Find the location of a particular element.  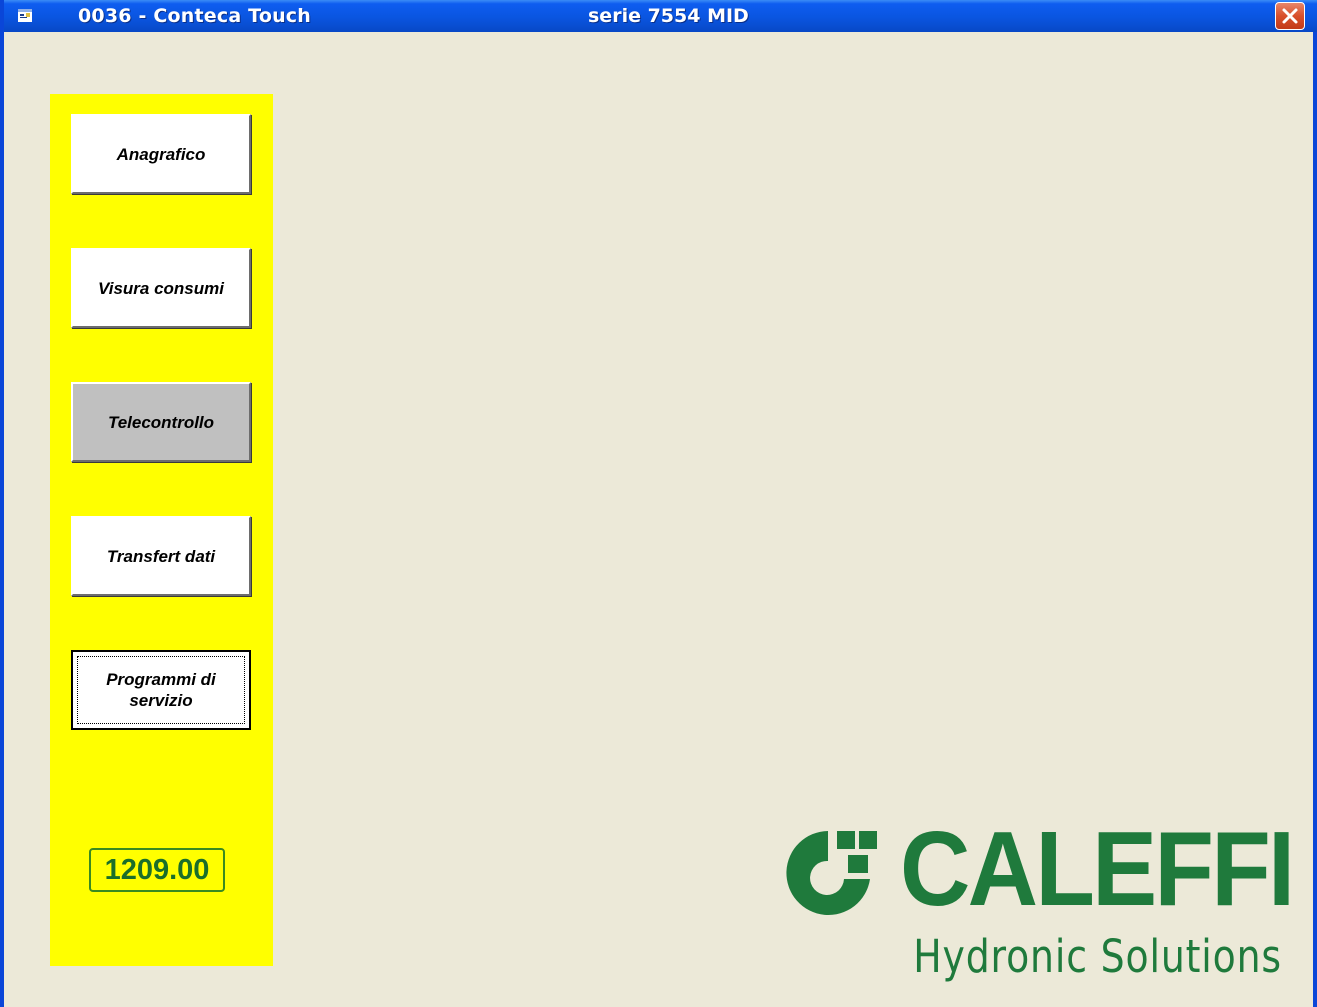

caleffi-logo: CALEFFI Hydronic Solutions is located at coordinates (1038, 899).